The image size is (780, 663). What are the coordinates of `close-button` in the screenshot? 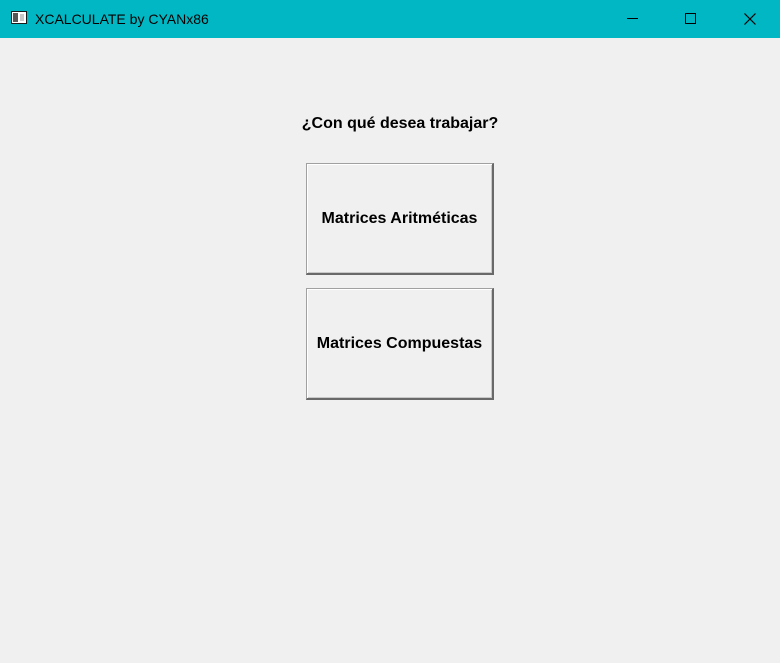 It's located at (750, 19).